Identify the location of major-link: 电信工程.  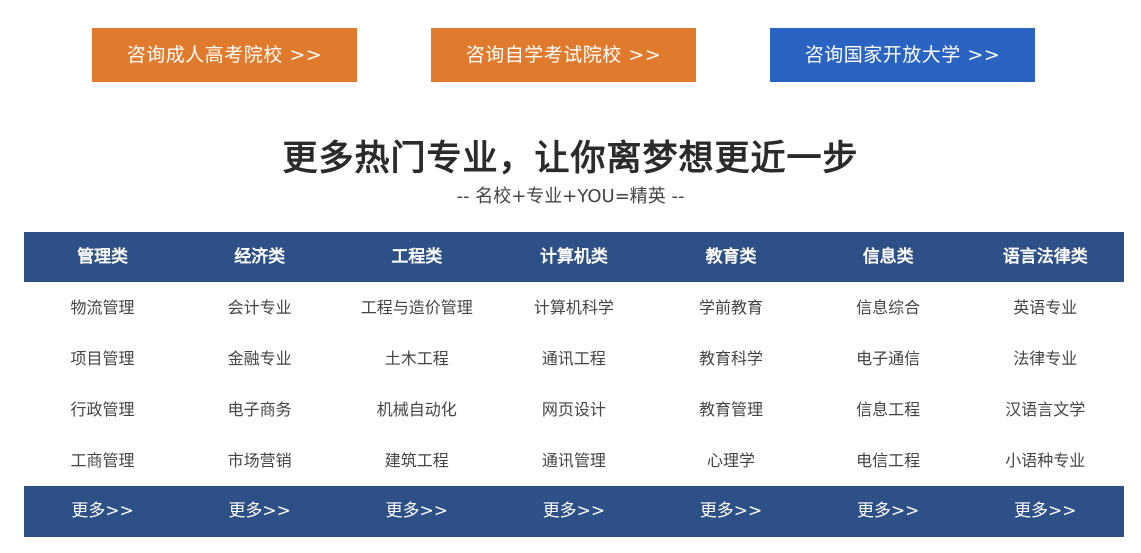
(888, 460).